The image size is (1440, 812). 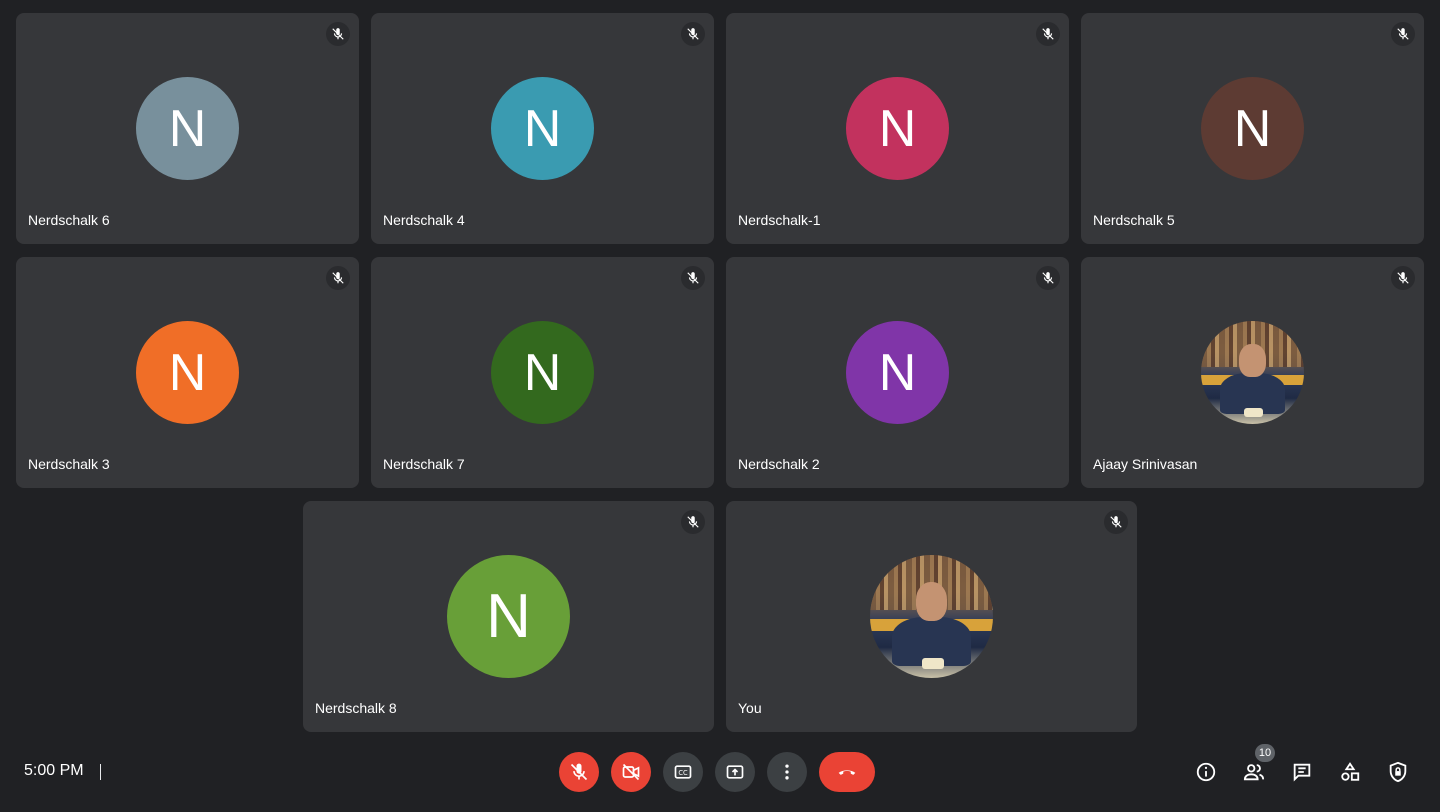 What do you see at coordinates (1145, 464) in the screenshot?
I see `participant-name: Ajaay Srinivasan` at bounding box center [1145, 464].